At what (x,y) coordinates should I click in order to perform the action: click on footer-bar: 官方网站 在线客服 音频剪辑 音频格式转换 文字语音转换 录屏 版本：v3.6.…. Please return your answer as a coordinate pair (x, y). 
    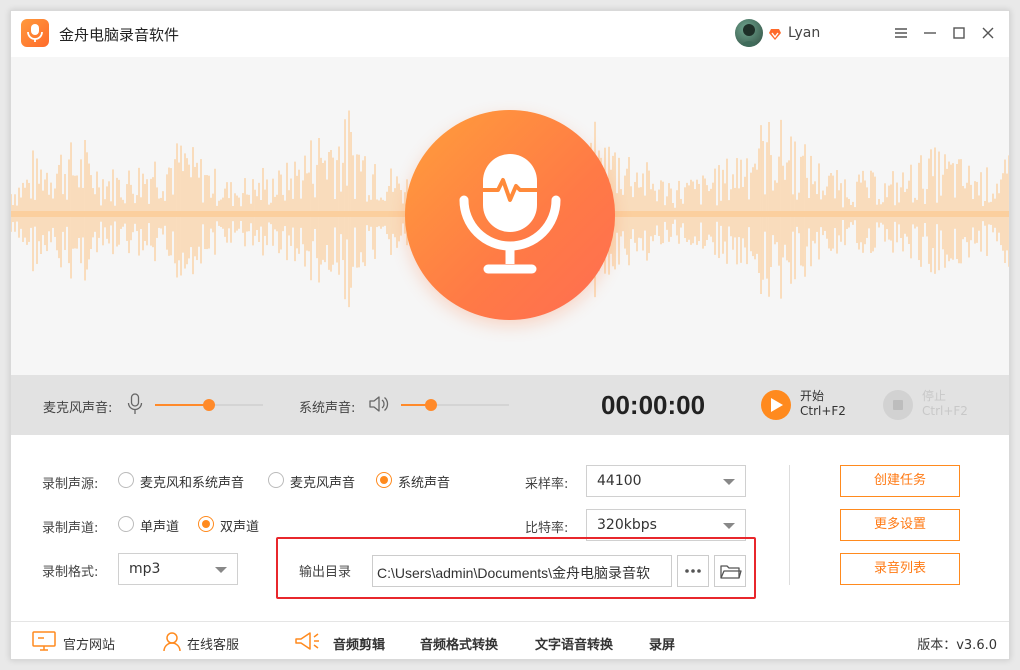
    Looking at the image, I should click on (510, 640).